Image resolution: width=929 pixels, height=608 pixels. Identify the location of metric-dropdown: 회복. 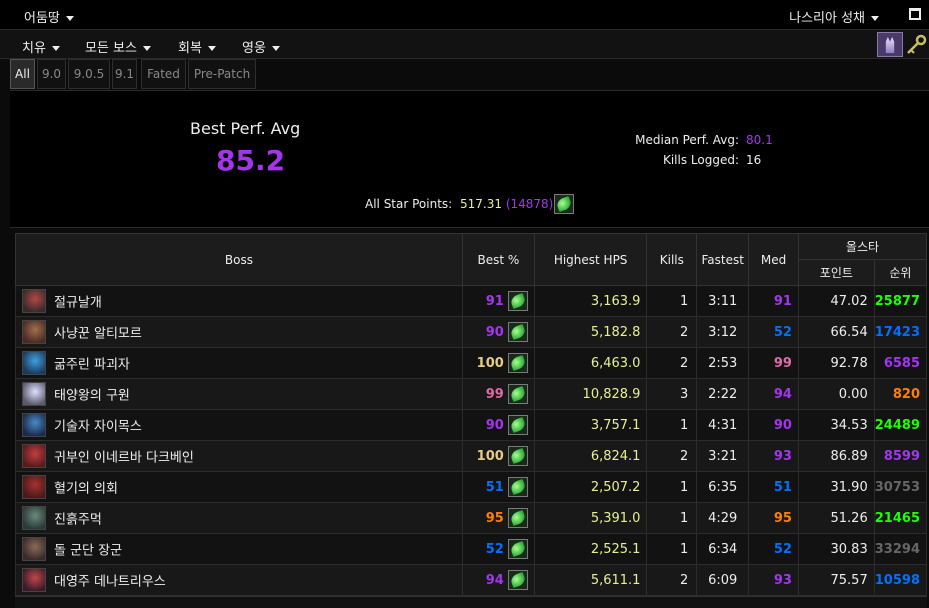
(197, 46).